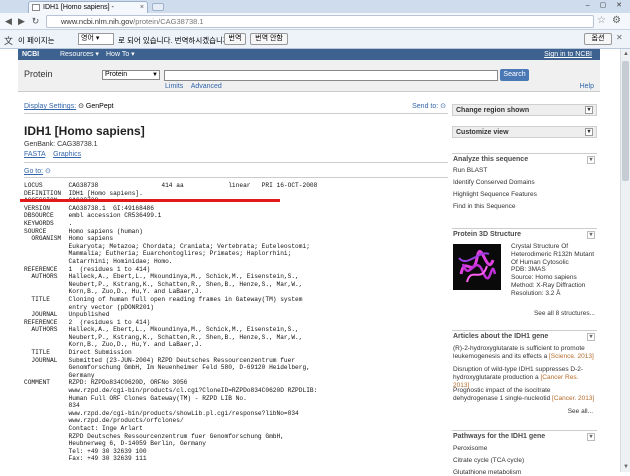  I want to click on protein-structure-image, so click(477, 267).